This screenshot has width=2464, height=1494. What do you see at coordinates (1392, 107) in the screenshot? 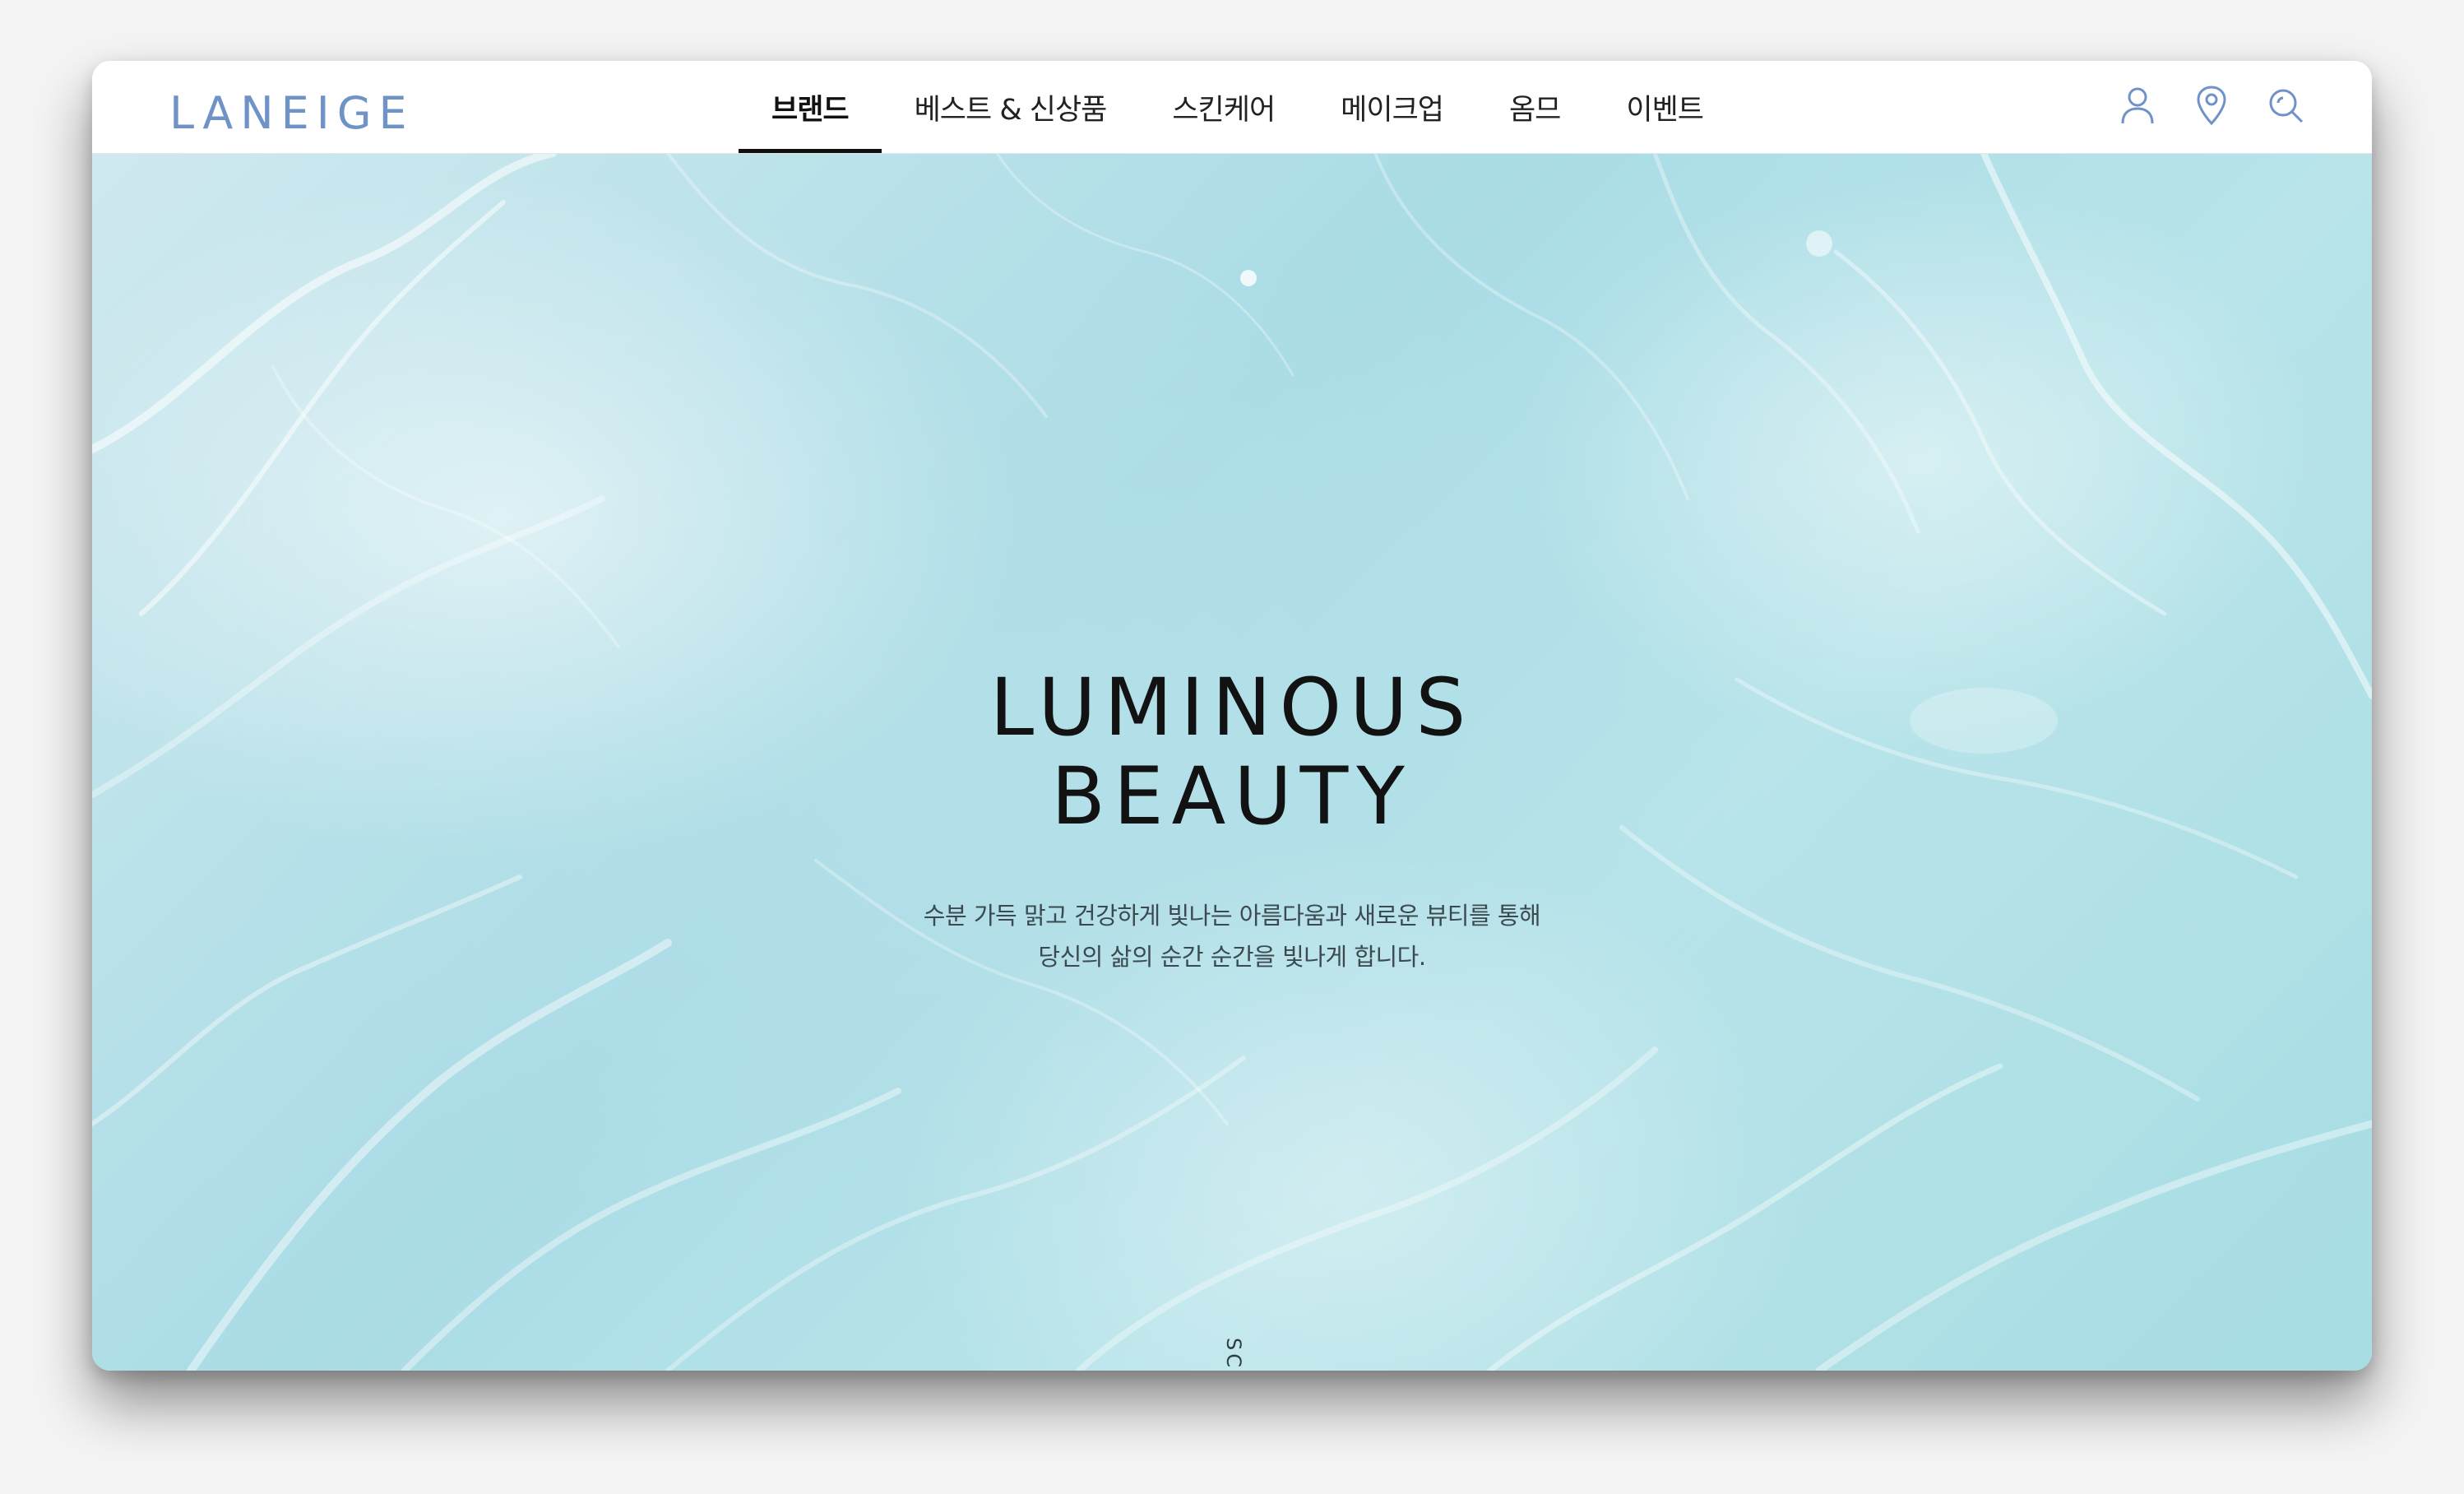
I see `nav-item-makeup: 메이크업` at bounding box center [1392, 107].